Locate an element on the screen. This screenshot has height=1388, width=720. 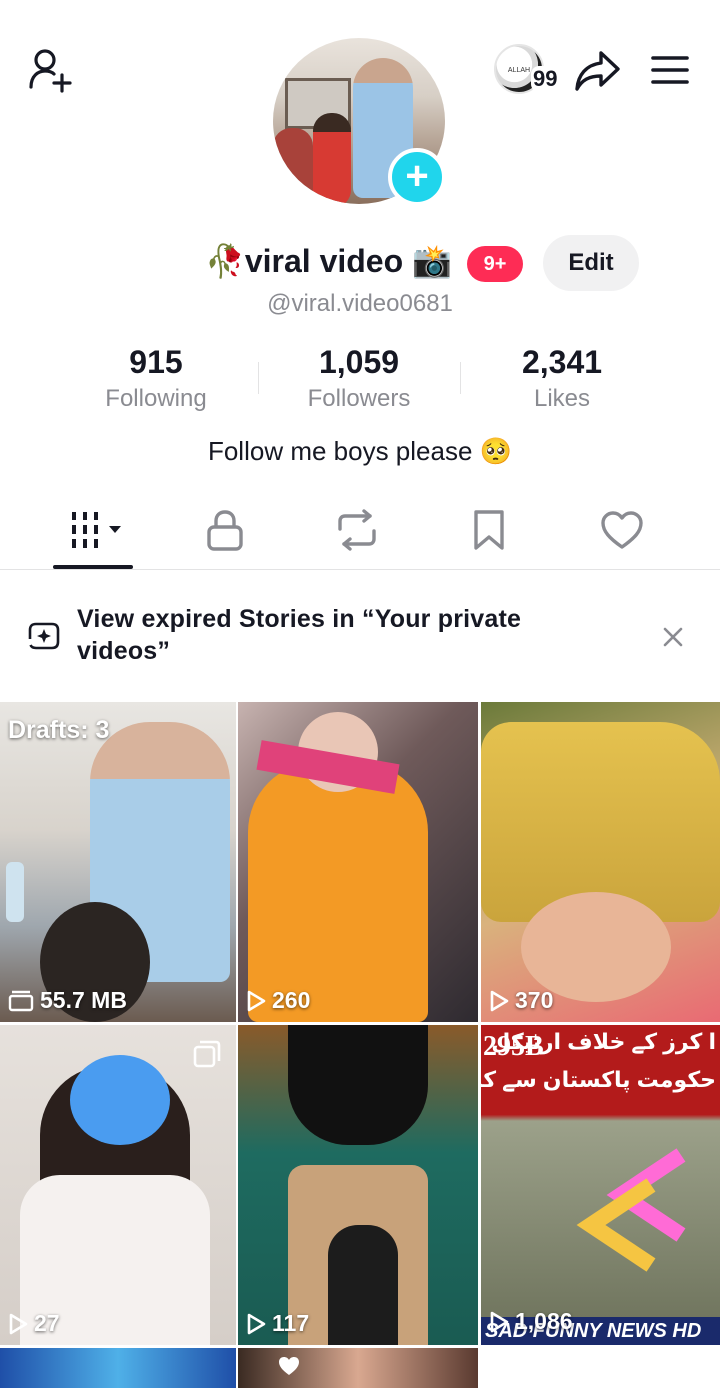
draft-size: 55.7 MB is located at coordinates (83, 1000).